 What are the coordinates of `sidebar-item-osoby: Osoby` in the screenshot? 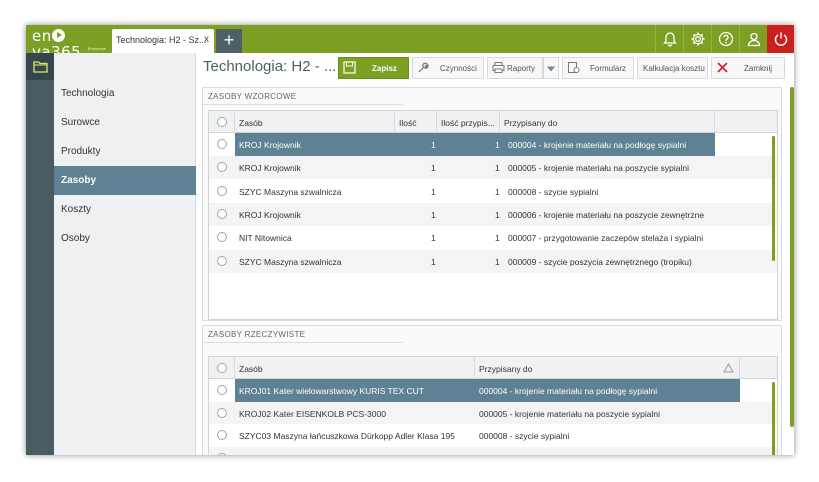 It's located at (125, 238).